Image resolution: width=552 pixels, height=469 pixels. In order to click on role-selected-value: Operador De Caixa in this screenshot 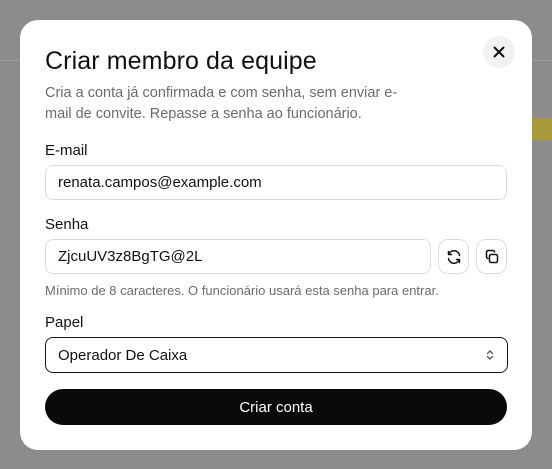, I will do `click(123, 355)`.